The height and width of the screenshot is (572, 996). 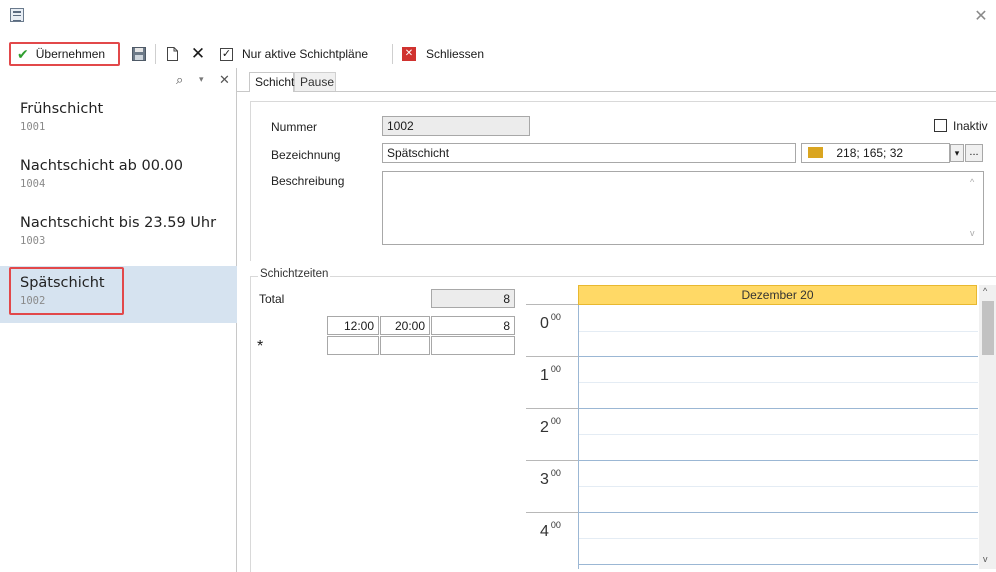 I want to click on tab-schicht: Schicht, so click(x=271, y=82).